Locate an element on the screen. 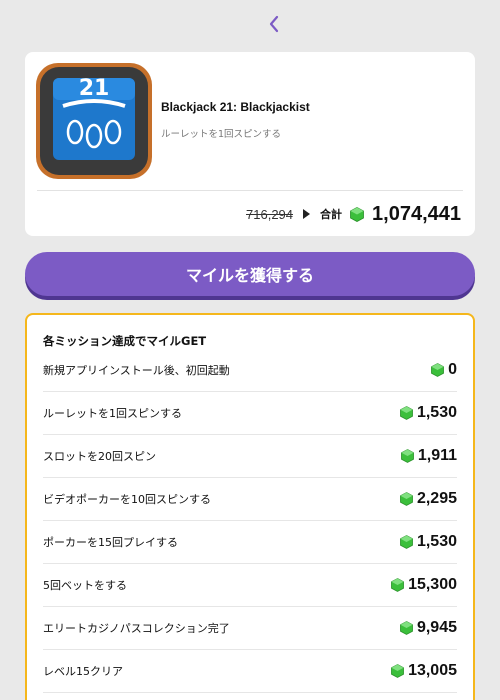  points-summary: 716,294 合計 1,074,441 is located at coordinates (353, 214).